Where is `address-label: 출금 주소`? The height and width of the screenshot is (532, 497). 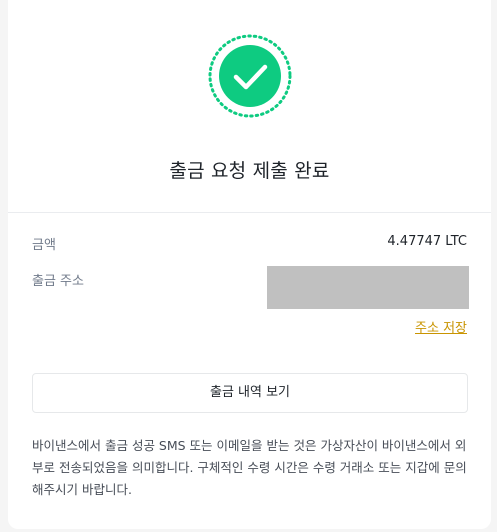
address-label: 출금 주소 is located at coordinates (58, 281).